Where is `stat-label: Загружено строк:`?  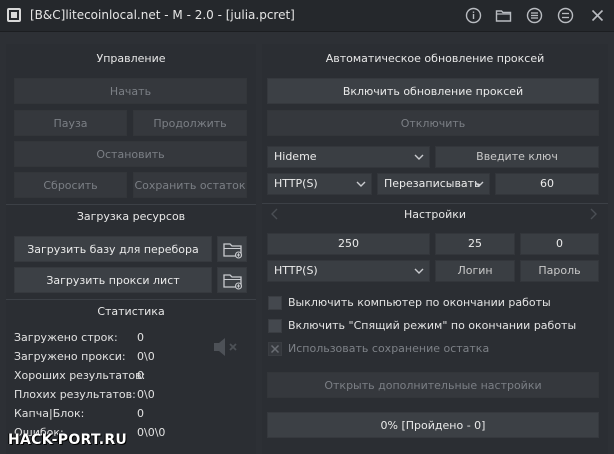 stat-label: Загружено строк: is located at coordinates (66, 337).